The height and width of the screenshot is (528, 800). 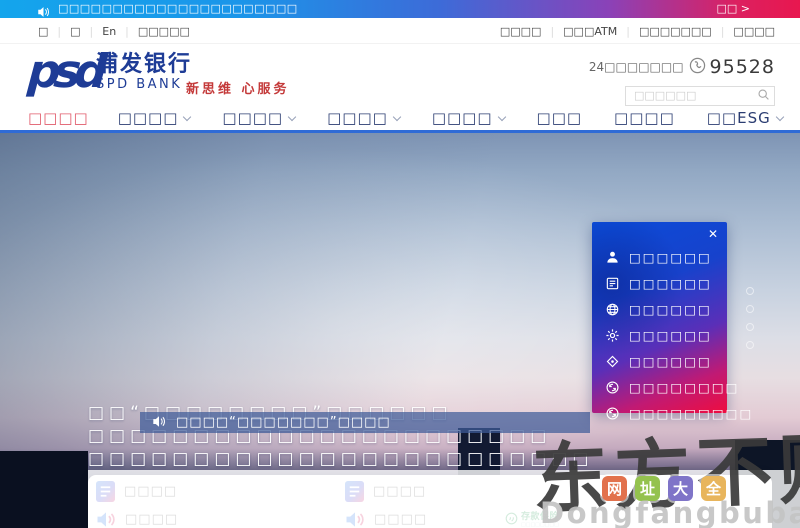 I want to click on logo-english: SPD BANK, so click(x=139, y=84).